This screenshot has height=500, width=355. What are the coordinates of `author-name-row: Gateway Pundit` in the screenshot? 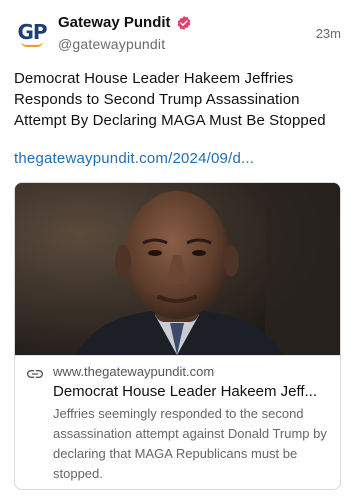 It's located at (125, 22).